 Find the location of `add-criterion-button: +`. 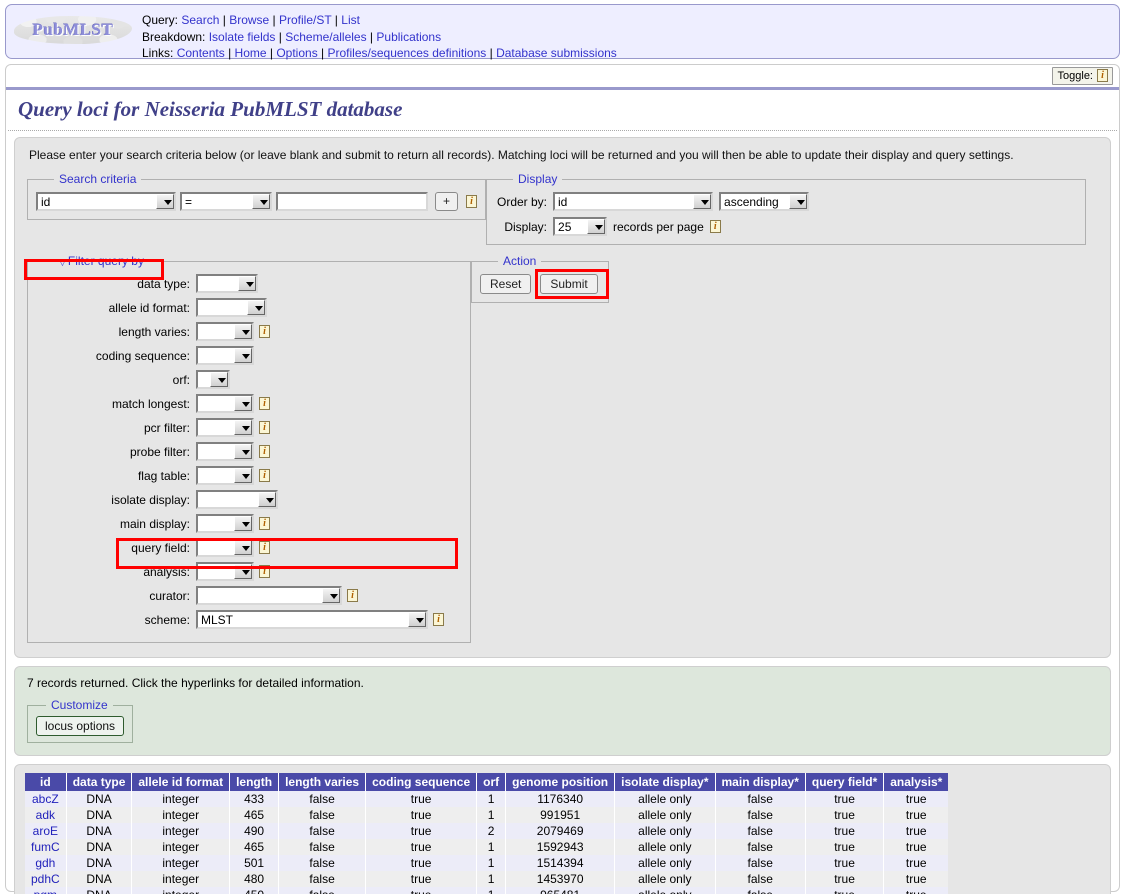

add-criterion-button: + is located at coordinates (447, 201).